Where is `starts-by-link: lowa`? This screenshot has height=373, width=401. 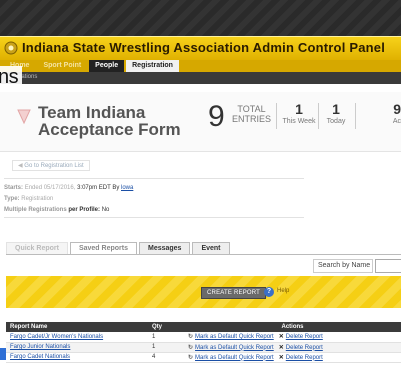
starts-by-link: lowa is located at coordinates (127, 188).